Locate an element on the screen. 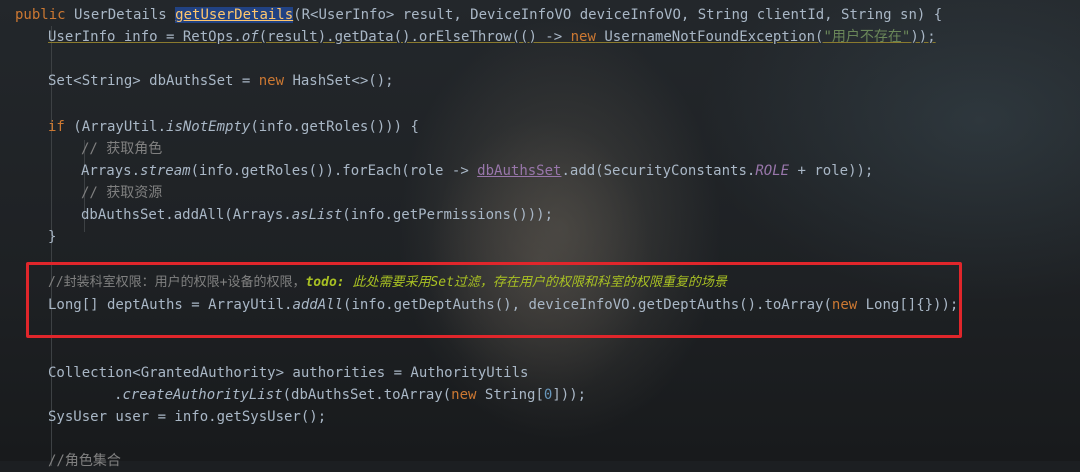 The image size is (1080, 472). keyword-public: public is located at coordinates (40, 15).